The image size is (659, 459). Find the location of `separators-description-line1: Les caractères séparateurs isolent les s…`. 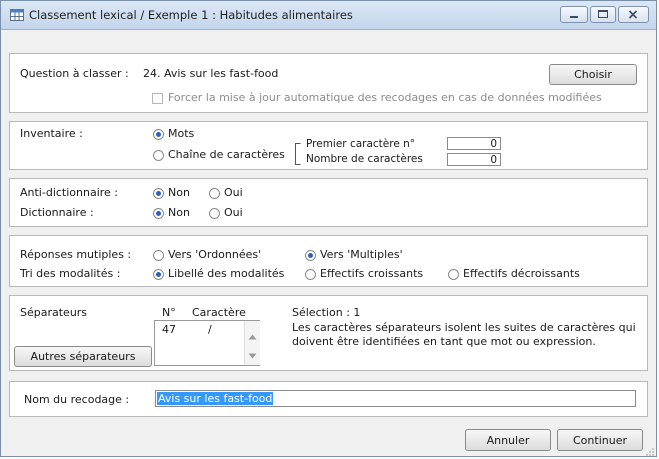

separators-description-line1: Les caractères séparateurs isolent les s… is located at coordinates (464, 327).